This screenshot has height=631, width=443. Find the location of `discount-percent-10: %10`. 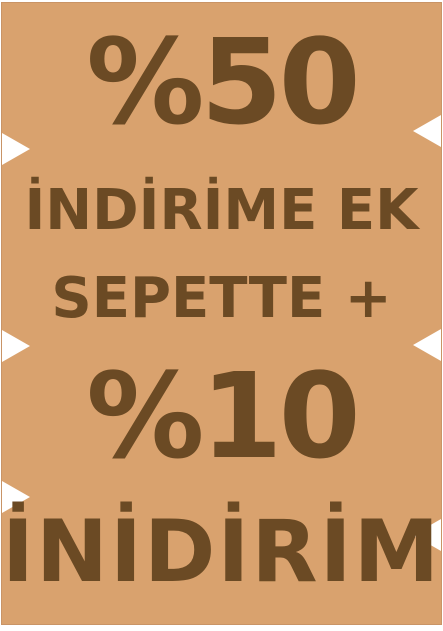

discount-percent-10: %10 is located at coordinates (223, 416).